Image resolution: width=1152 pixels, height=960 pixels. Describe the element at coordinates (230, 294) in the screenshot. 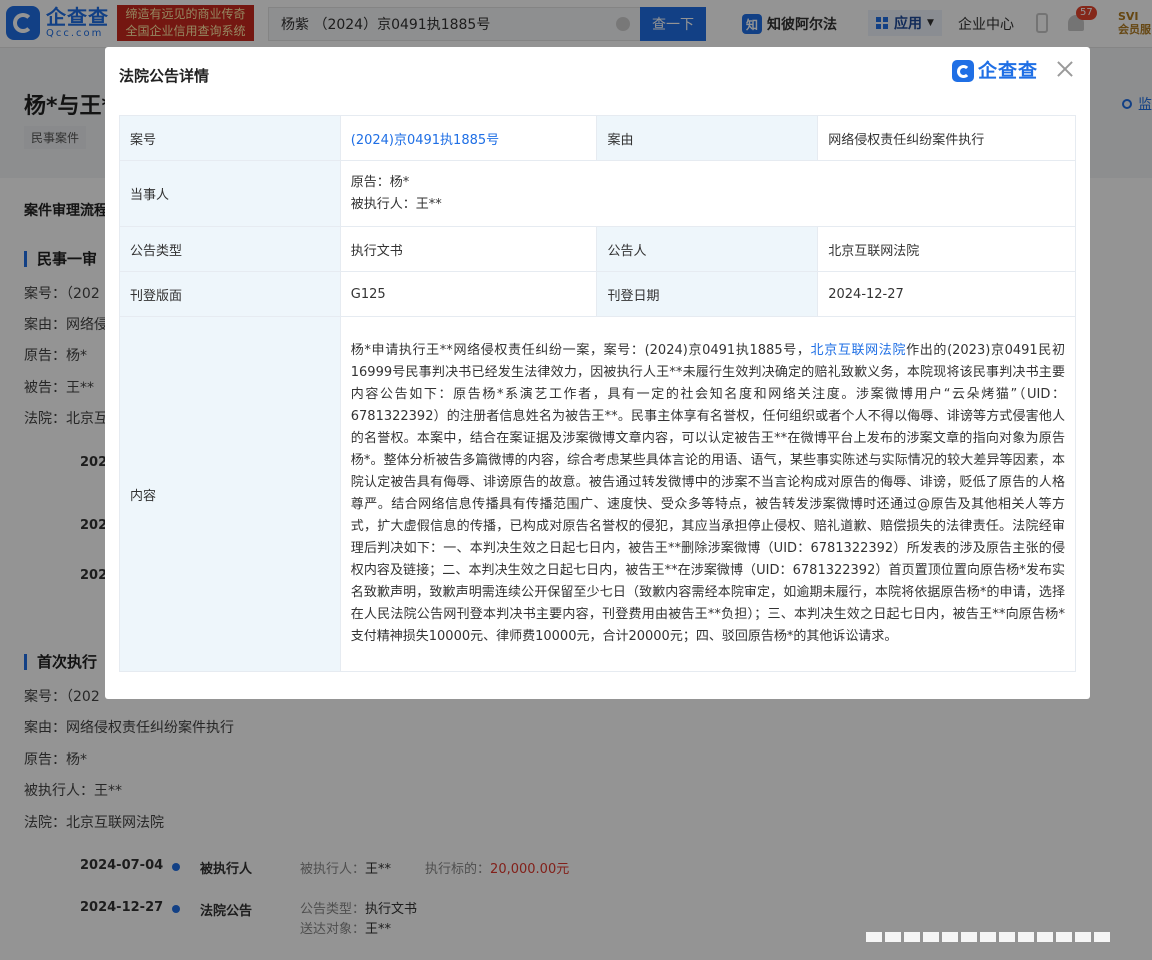

I see `page-label: 刊登版面` at that location.